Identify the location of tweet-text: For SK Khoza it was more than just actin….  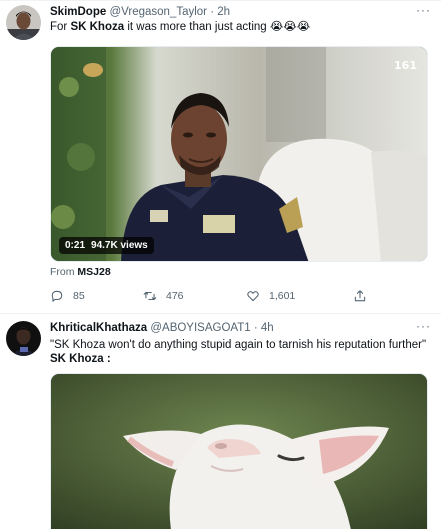
(180, 27).